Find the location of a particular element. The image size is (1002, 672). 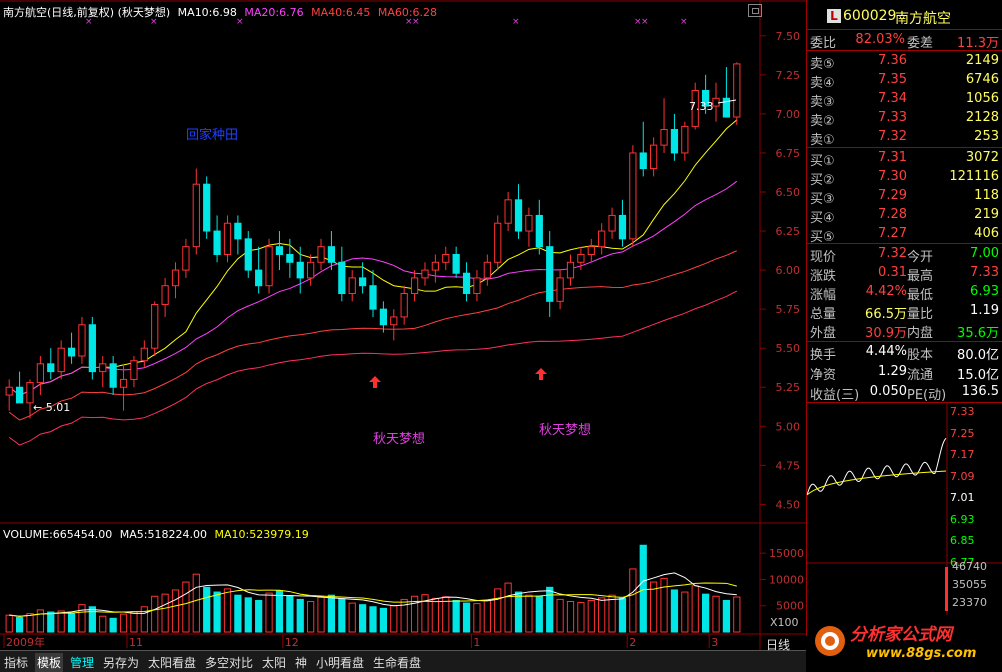

quote-value: 35.6万 is located at coordinates (978, 333).